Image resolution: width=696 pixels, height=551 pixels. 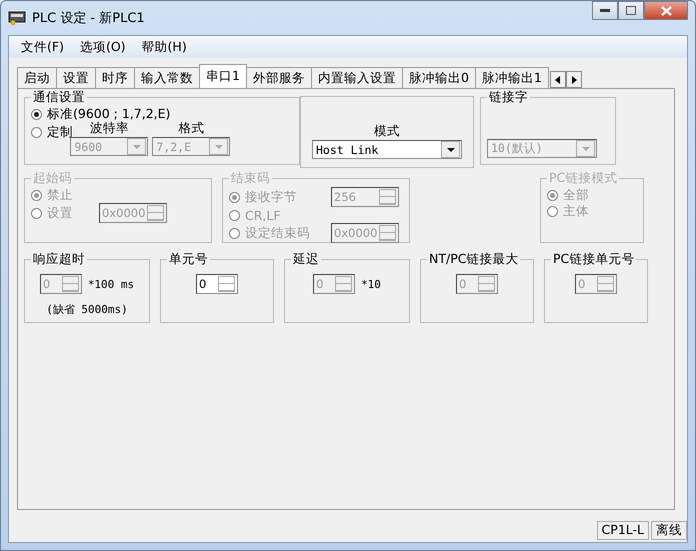 What do you see at coordinates (250, 178) in the screenshot?
I see `group-title: 结束码` at bounding box center [250, 178].